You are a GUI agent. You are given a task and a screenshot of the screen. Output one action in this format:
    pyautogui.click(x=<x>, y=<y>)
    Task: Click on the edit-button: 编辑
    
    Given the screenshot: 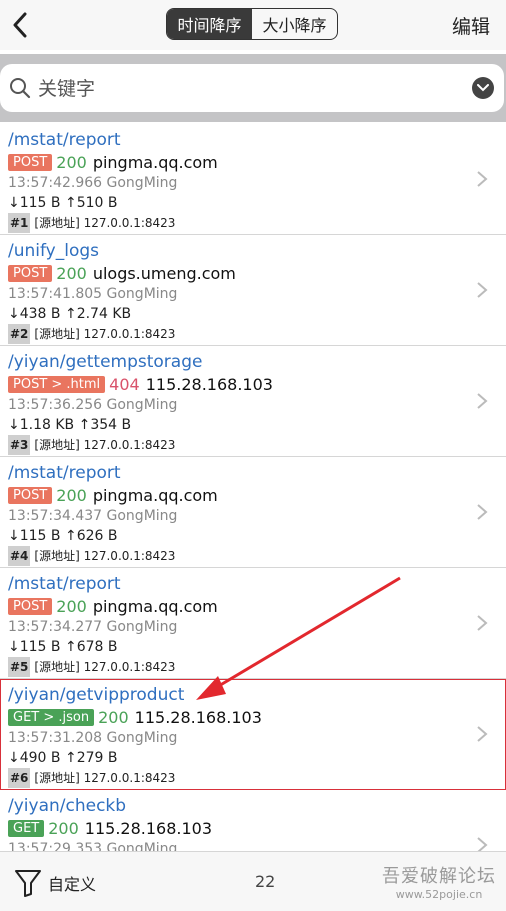 What is the action you would take?
    pyautogui.click(x=471, y=25)
    